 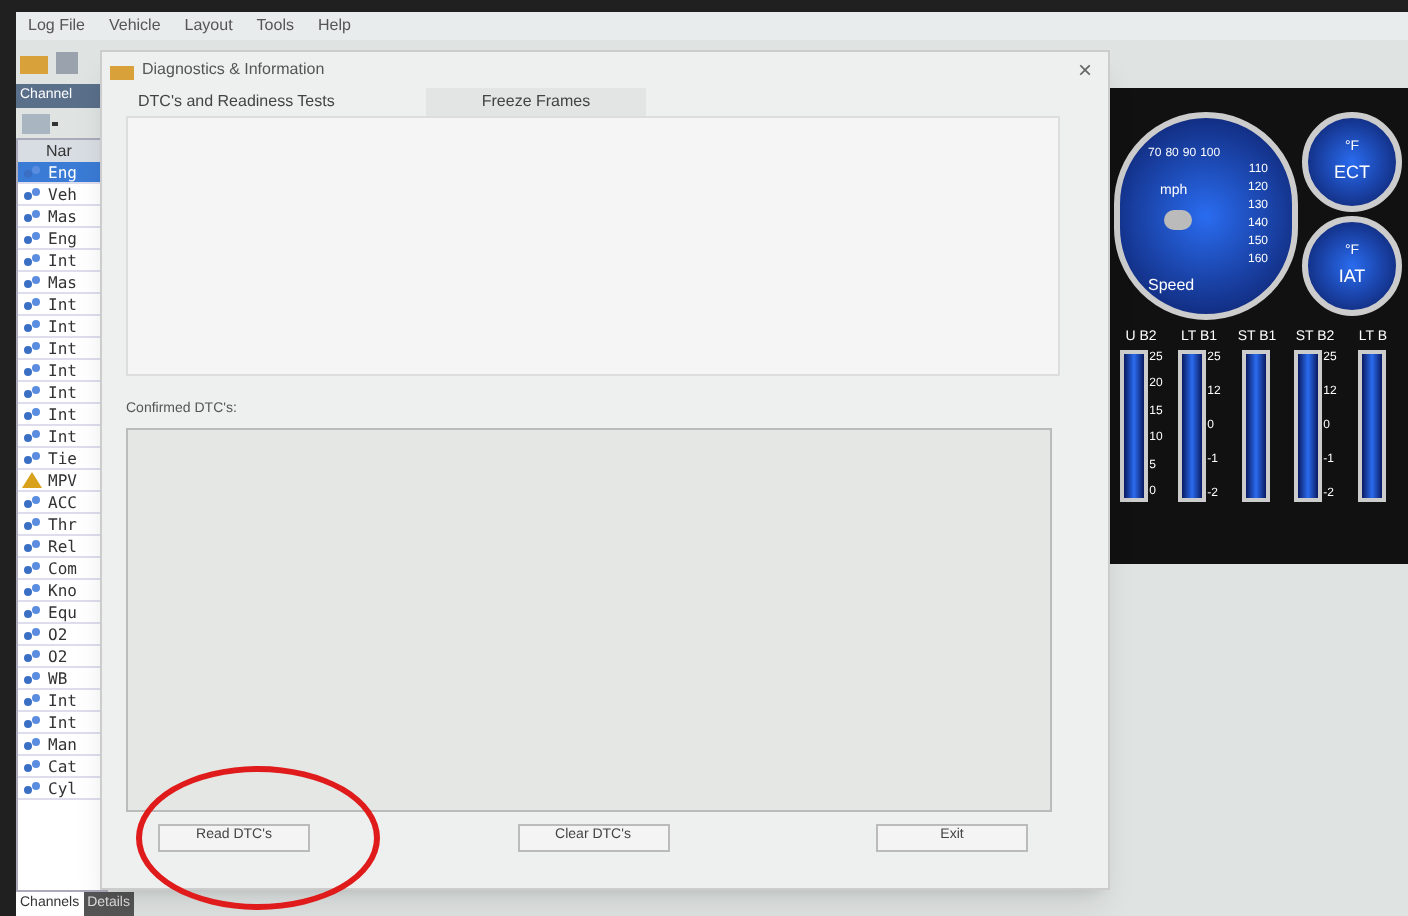 I want to click on gauge-label: Speed, so click(x=1171, y=286).